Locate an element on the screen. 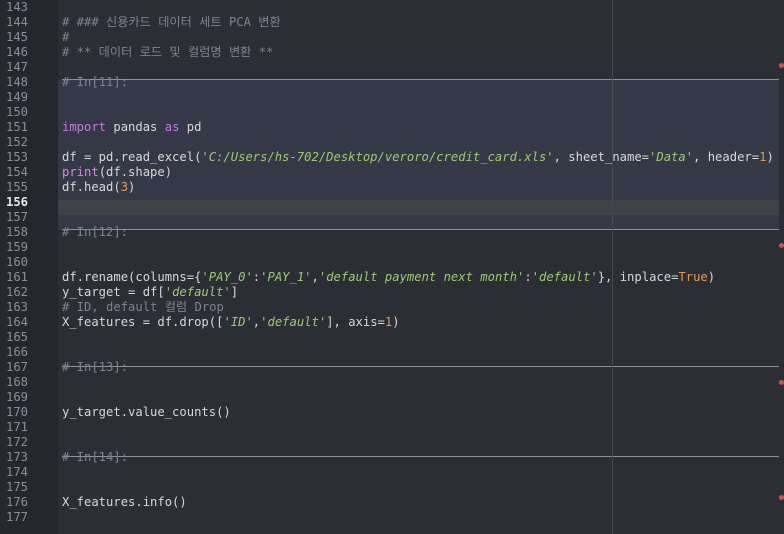 The width and height of the screenshot is (784, 534). code-text: import pandas as pd is located at coordinates (131, 127).